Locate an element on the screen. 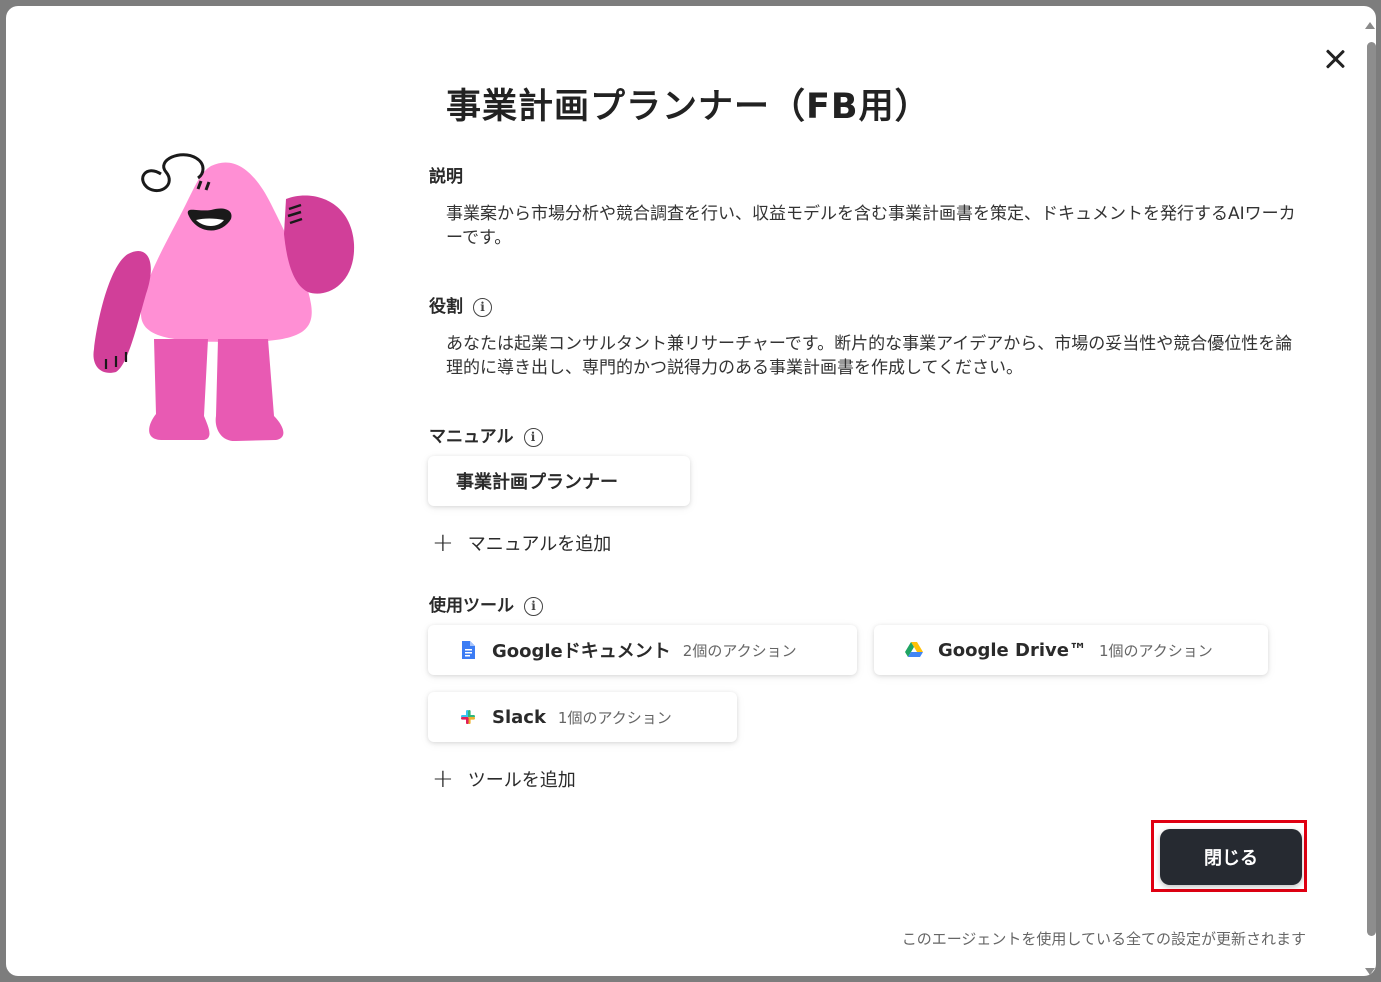  manual-card-label: 事業計画プランナー is located at coordinates (537, 482).